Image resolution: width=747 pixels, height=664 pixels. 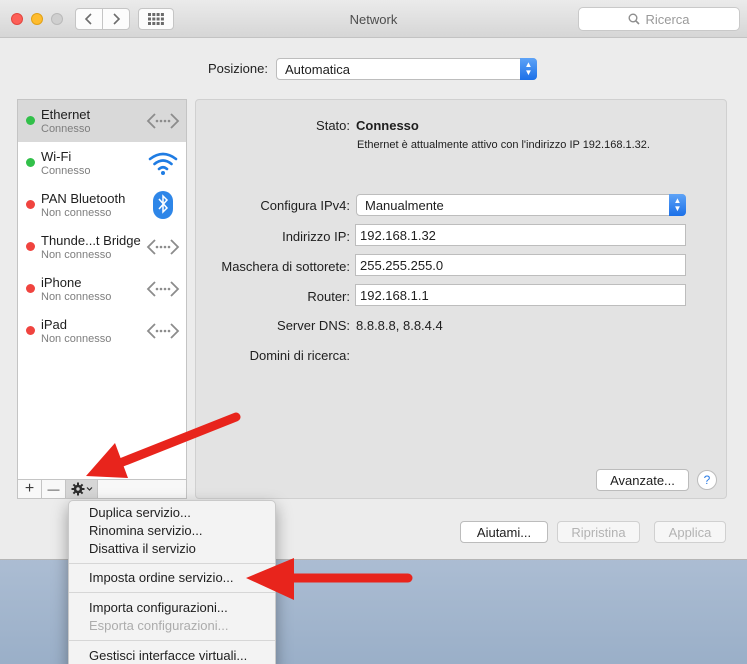 I want to click on add-label: +, so click(x=29, y=488).